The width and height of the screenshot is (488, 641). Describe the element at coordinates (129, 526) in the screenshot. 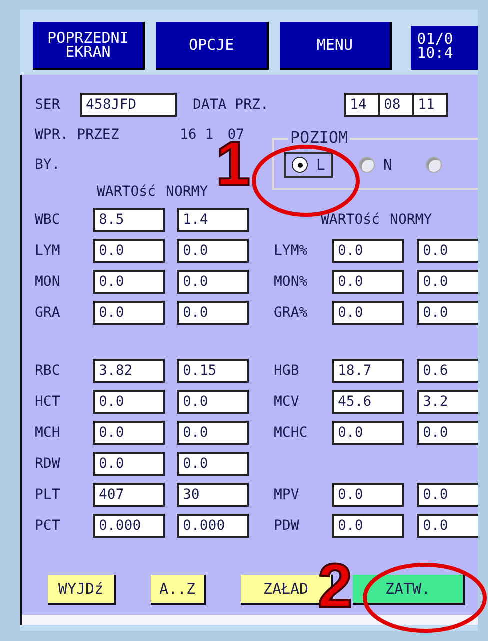

I see `value-field: 0.000` at that location.